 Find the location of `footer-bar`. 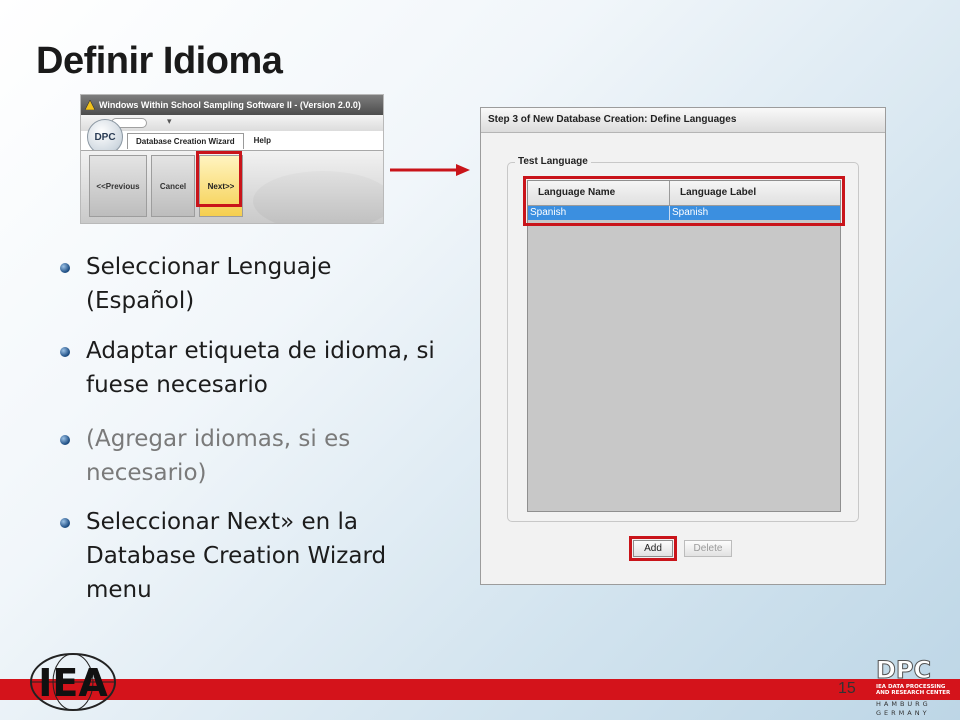

footer-bar is located at coordinates (480, 689).